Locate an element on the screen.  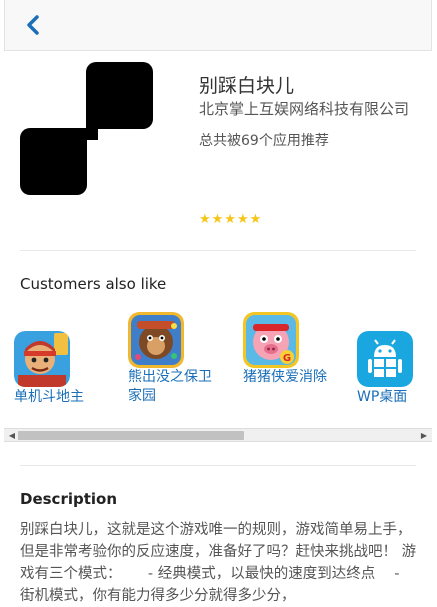
also-like-item: 熊出没之保卫家园 is located at coordinates (170, 362).